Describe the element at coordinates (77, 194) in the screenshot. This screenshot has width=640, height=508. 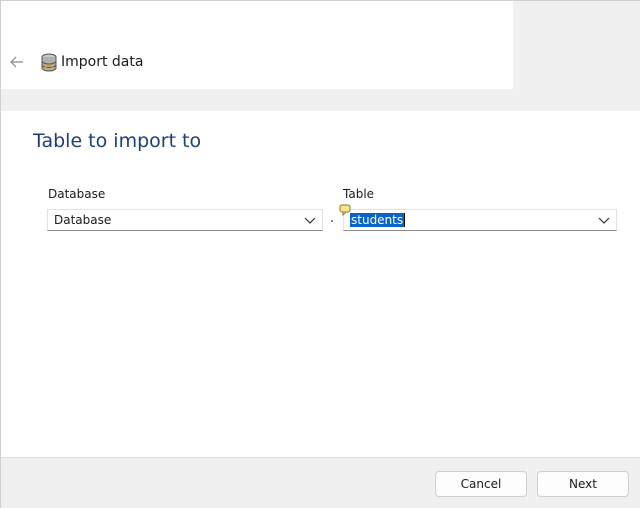
I see `database-label: Database` at that location.